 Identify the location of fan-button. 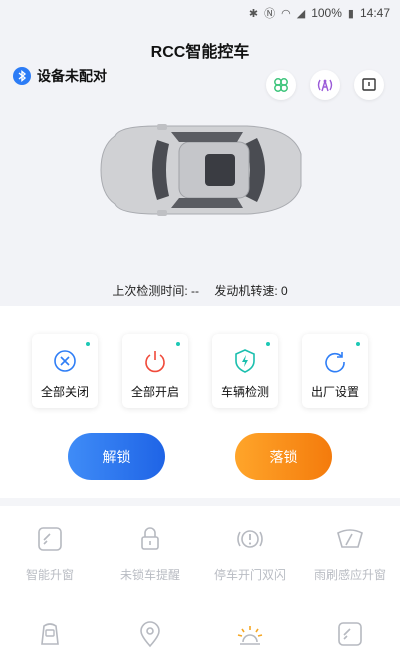
(281, 85).